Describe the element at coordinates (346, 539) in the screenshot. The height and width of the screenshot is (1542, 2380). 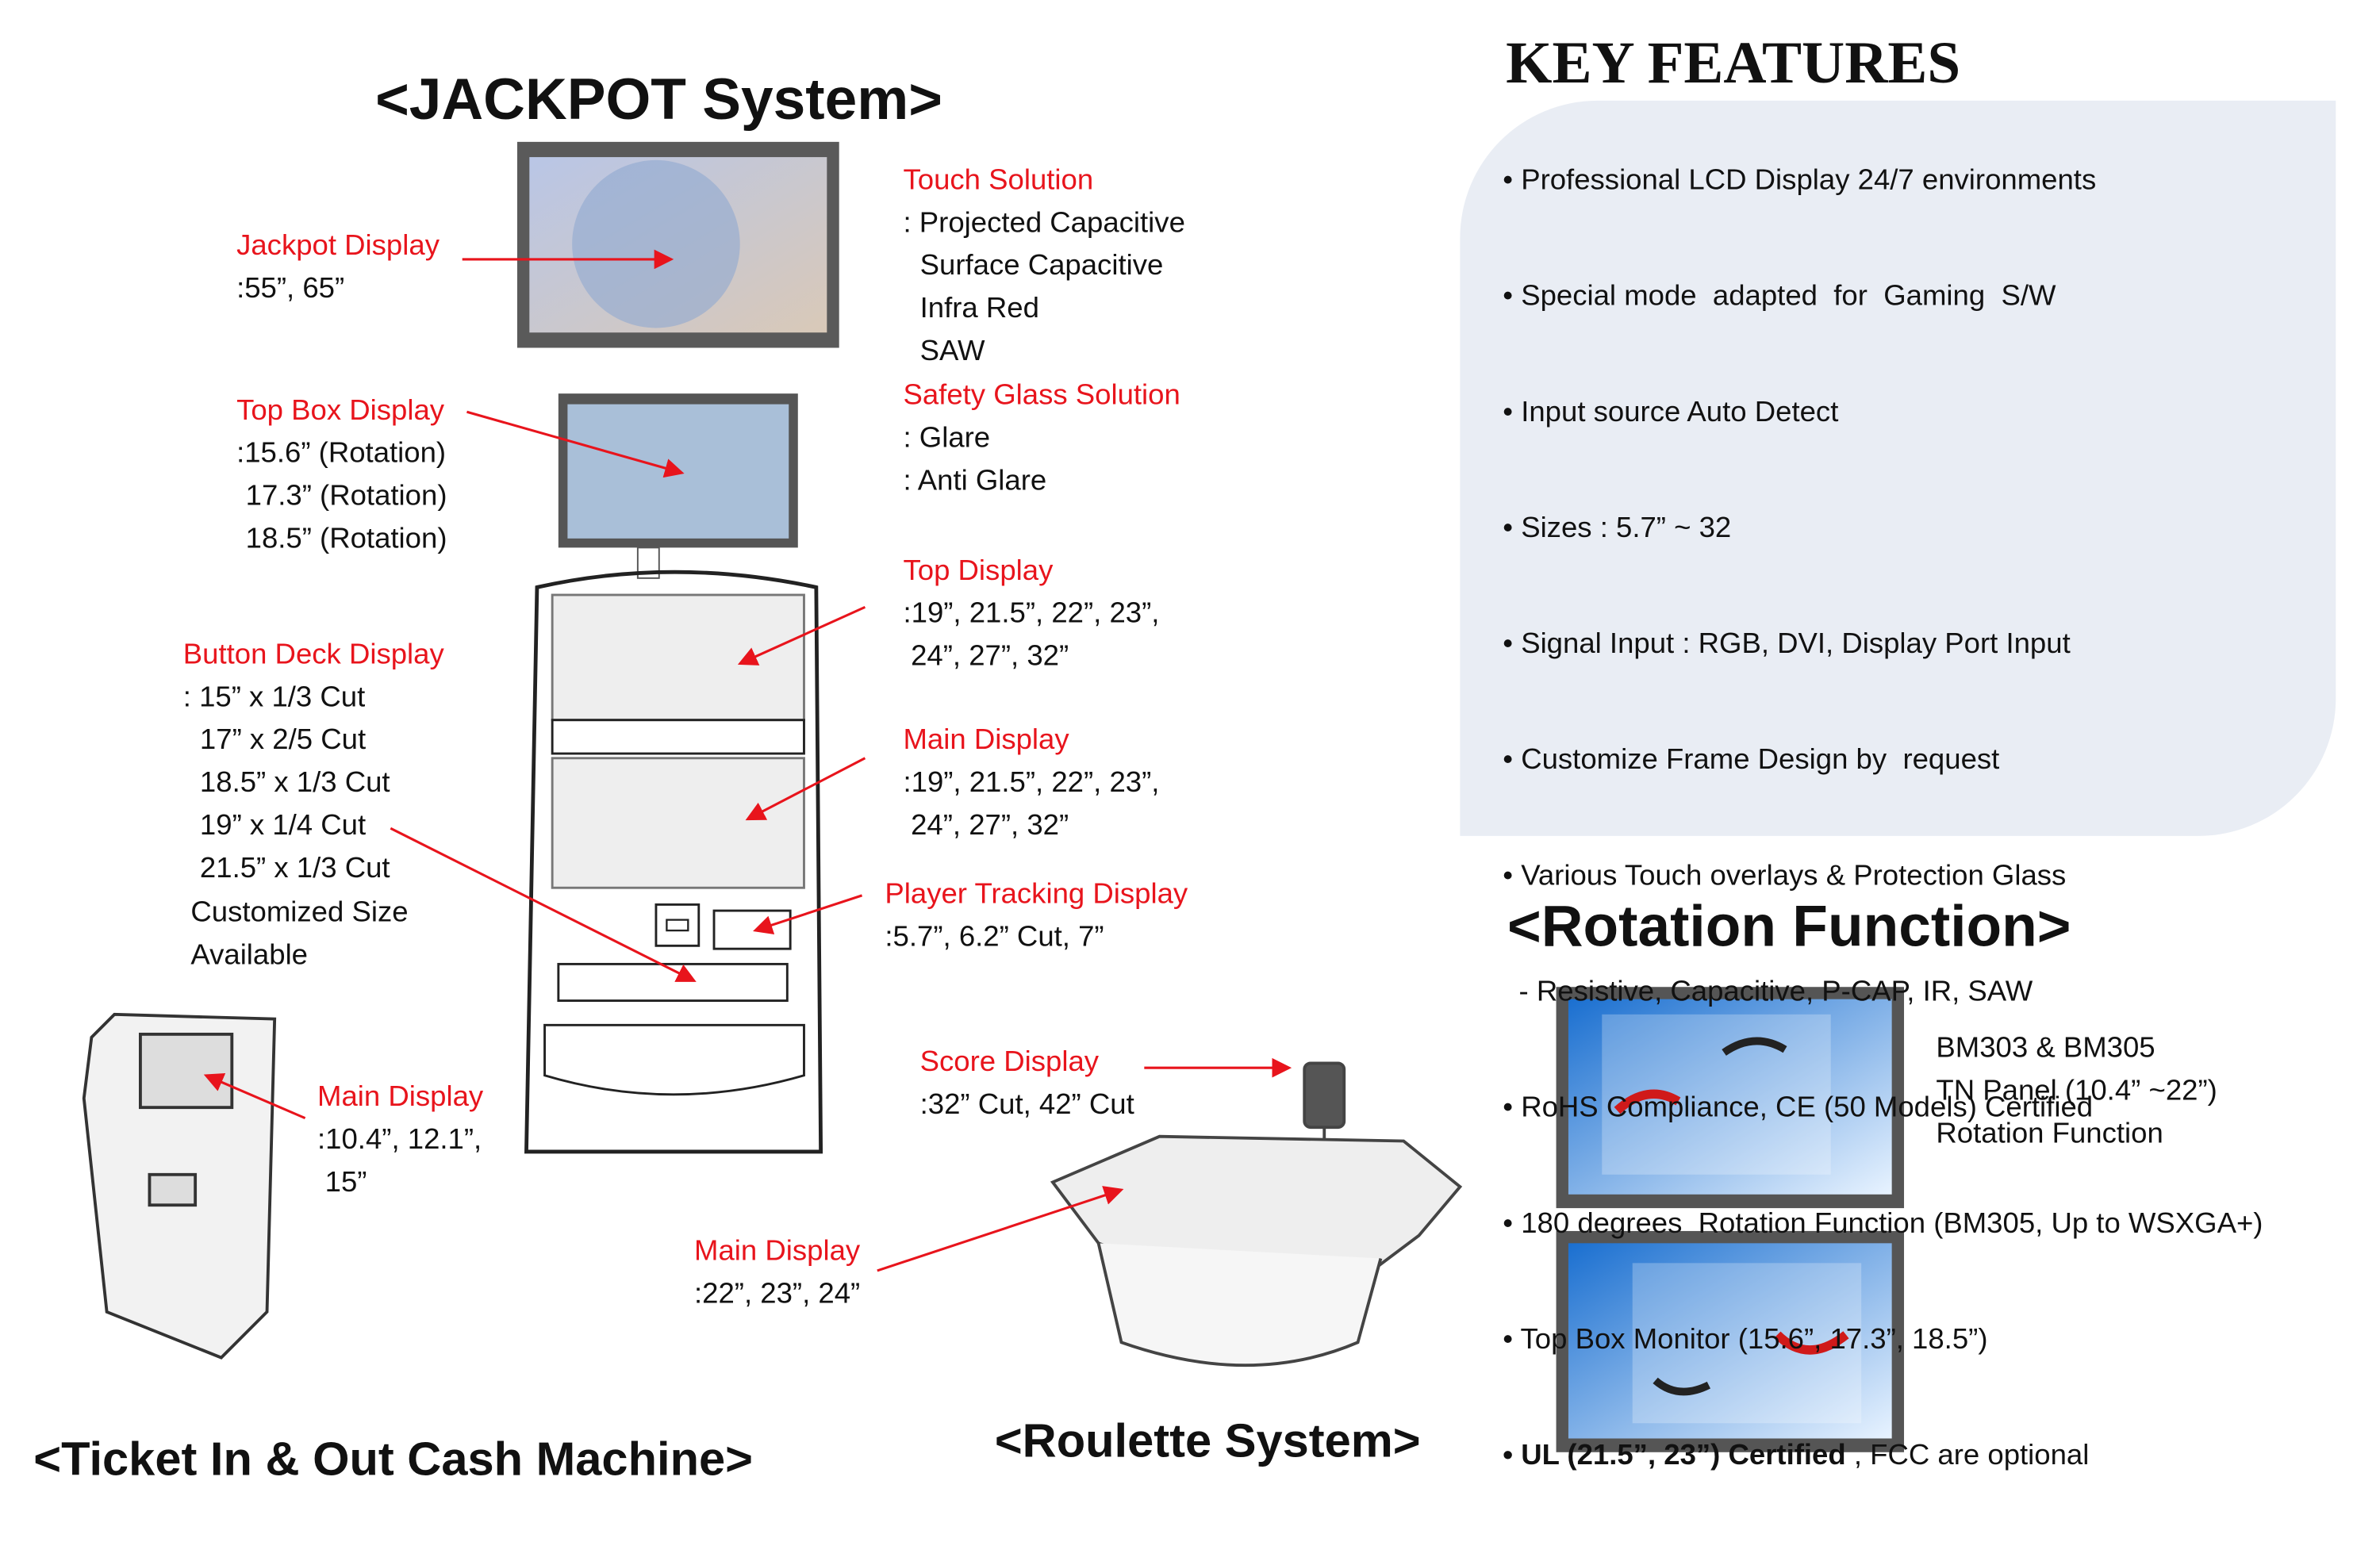
I see `top-box-size: 18.5” (Rotation)` at that location.